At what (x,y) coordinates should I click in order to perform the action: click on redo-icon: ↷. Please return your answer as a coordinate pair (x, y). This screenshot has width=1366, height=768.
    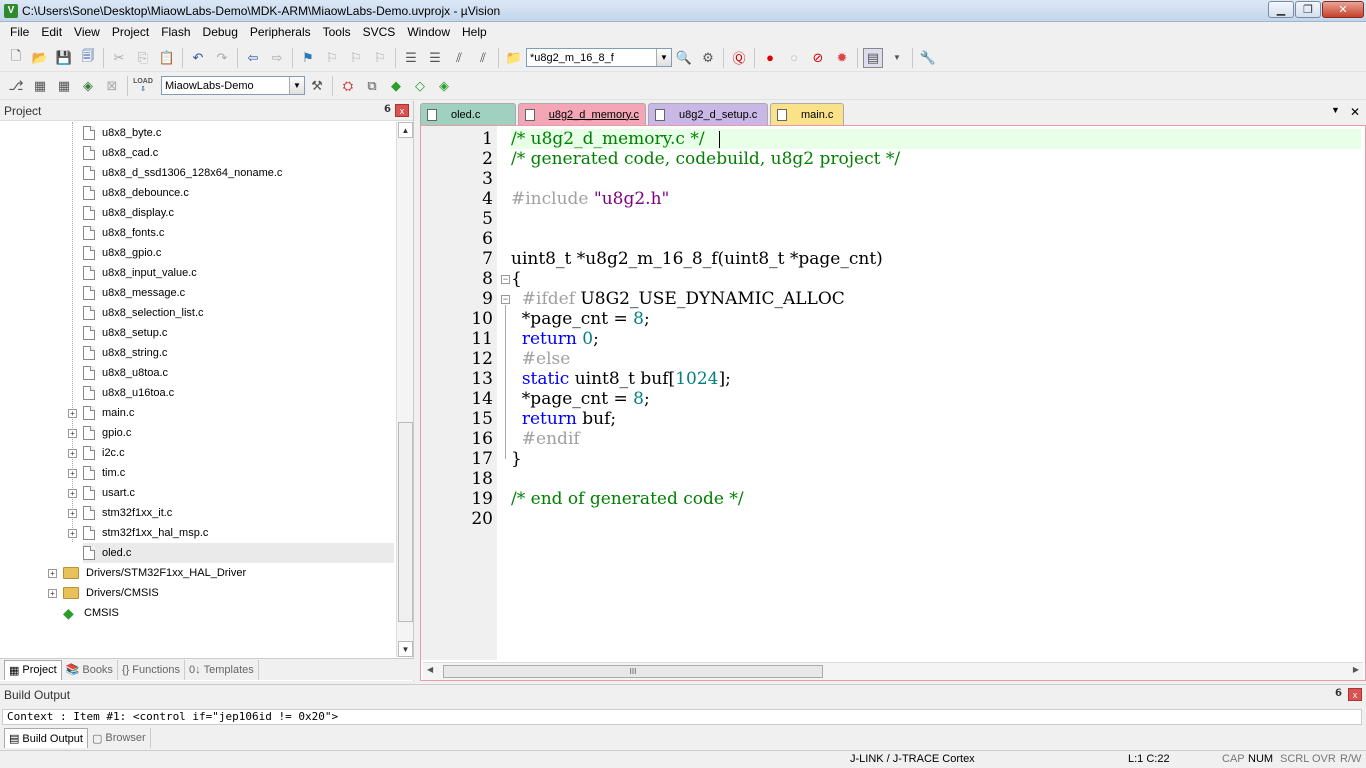
    Looking at the image, I should click on (222, 58).